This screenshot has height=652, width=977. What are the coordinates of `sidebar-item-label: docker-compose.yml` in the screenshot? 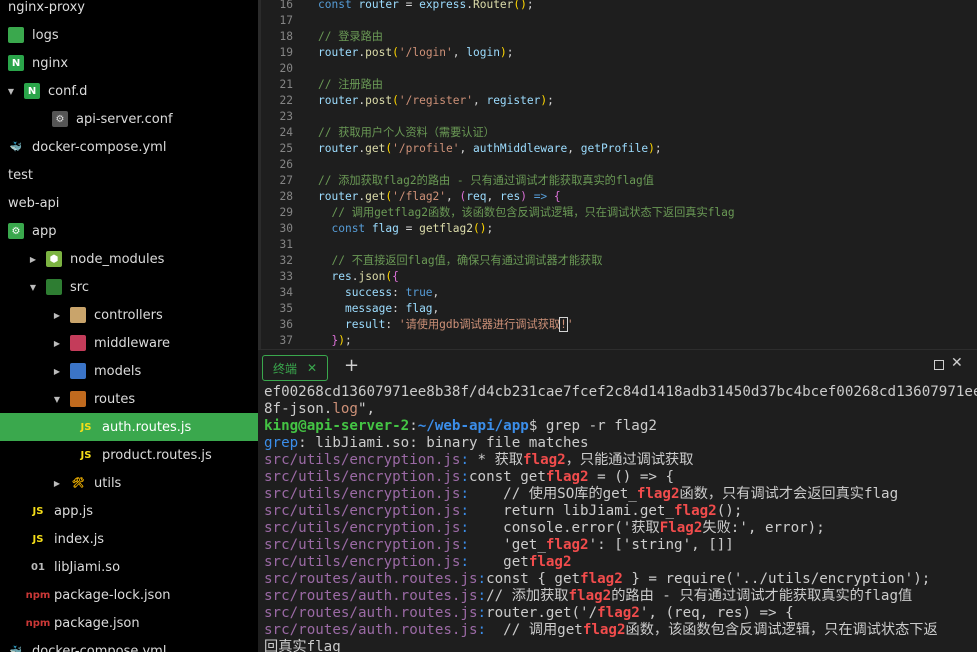 It's located at (99, 647).